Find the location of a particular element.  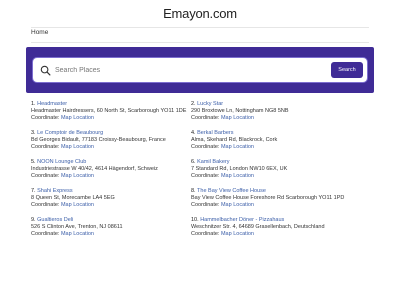

place-name-link: Shahi Express is located at coordinates (54, 191).